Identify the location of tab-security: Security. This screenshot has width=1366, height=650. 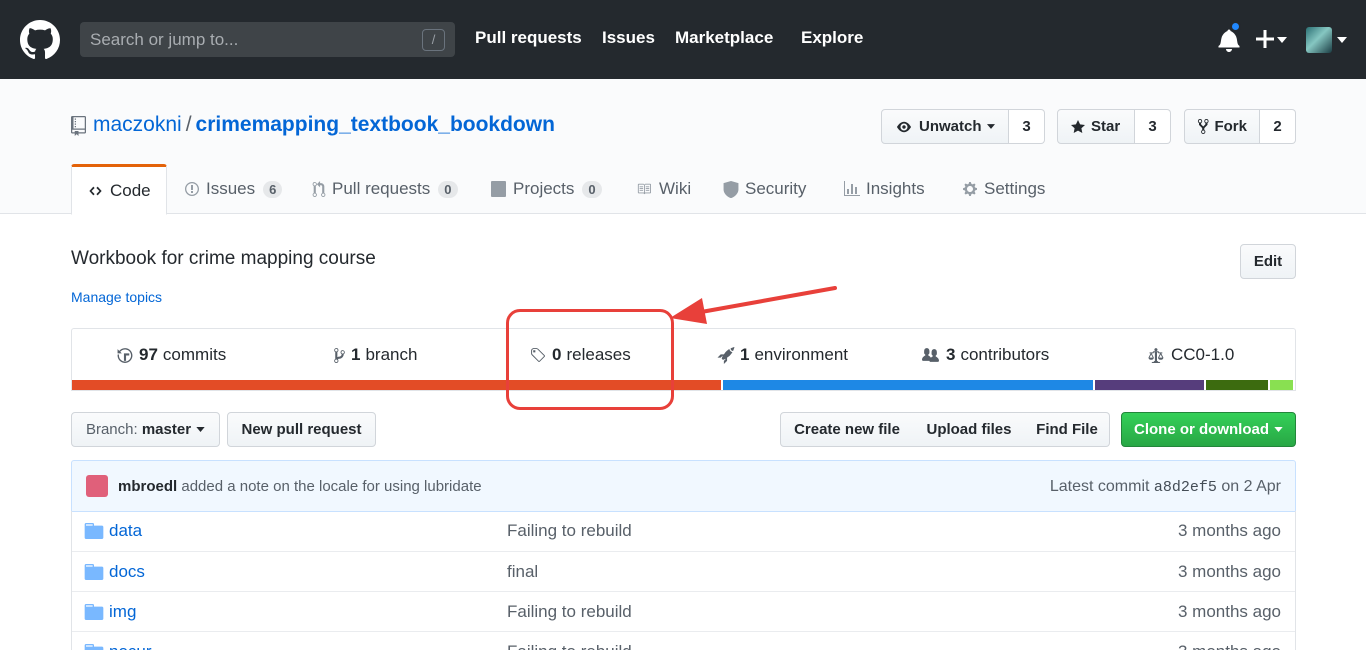
(764, 189).